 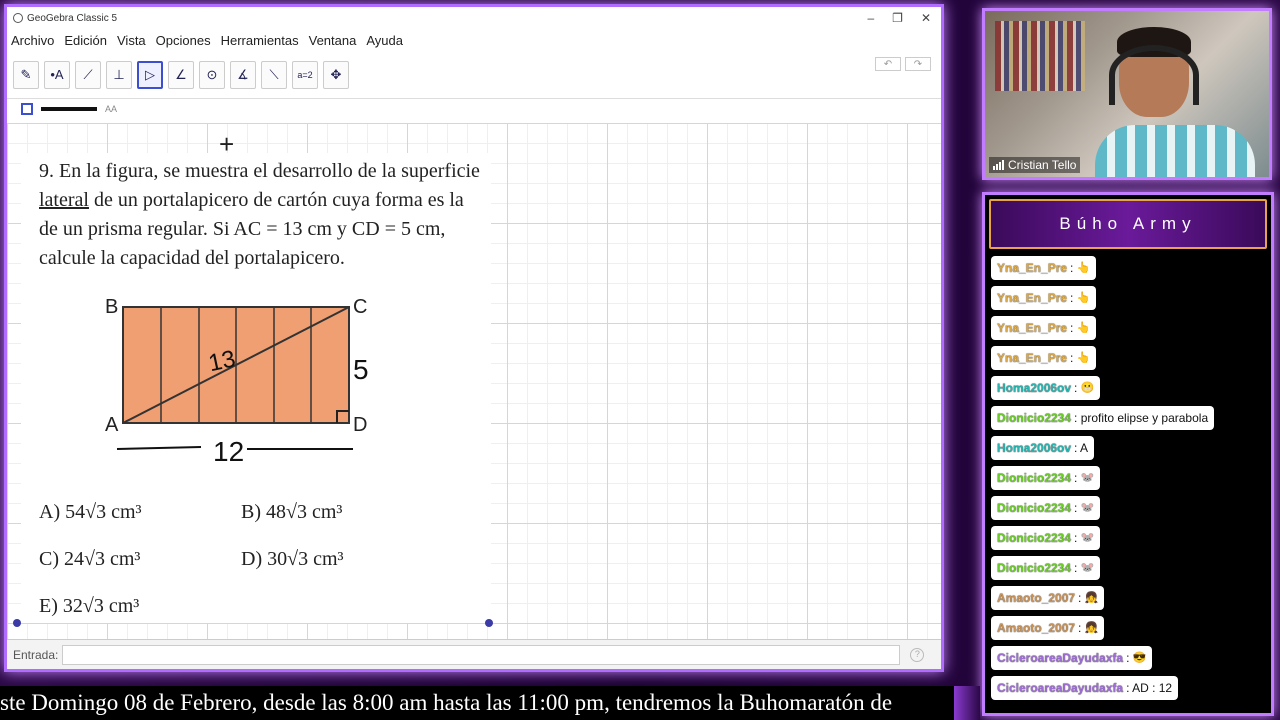 What do you see at coordinates (888, 64) in the screenshot?
I see `undo-button: ↶` at bounding box center [888, 64].